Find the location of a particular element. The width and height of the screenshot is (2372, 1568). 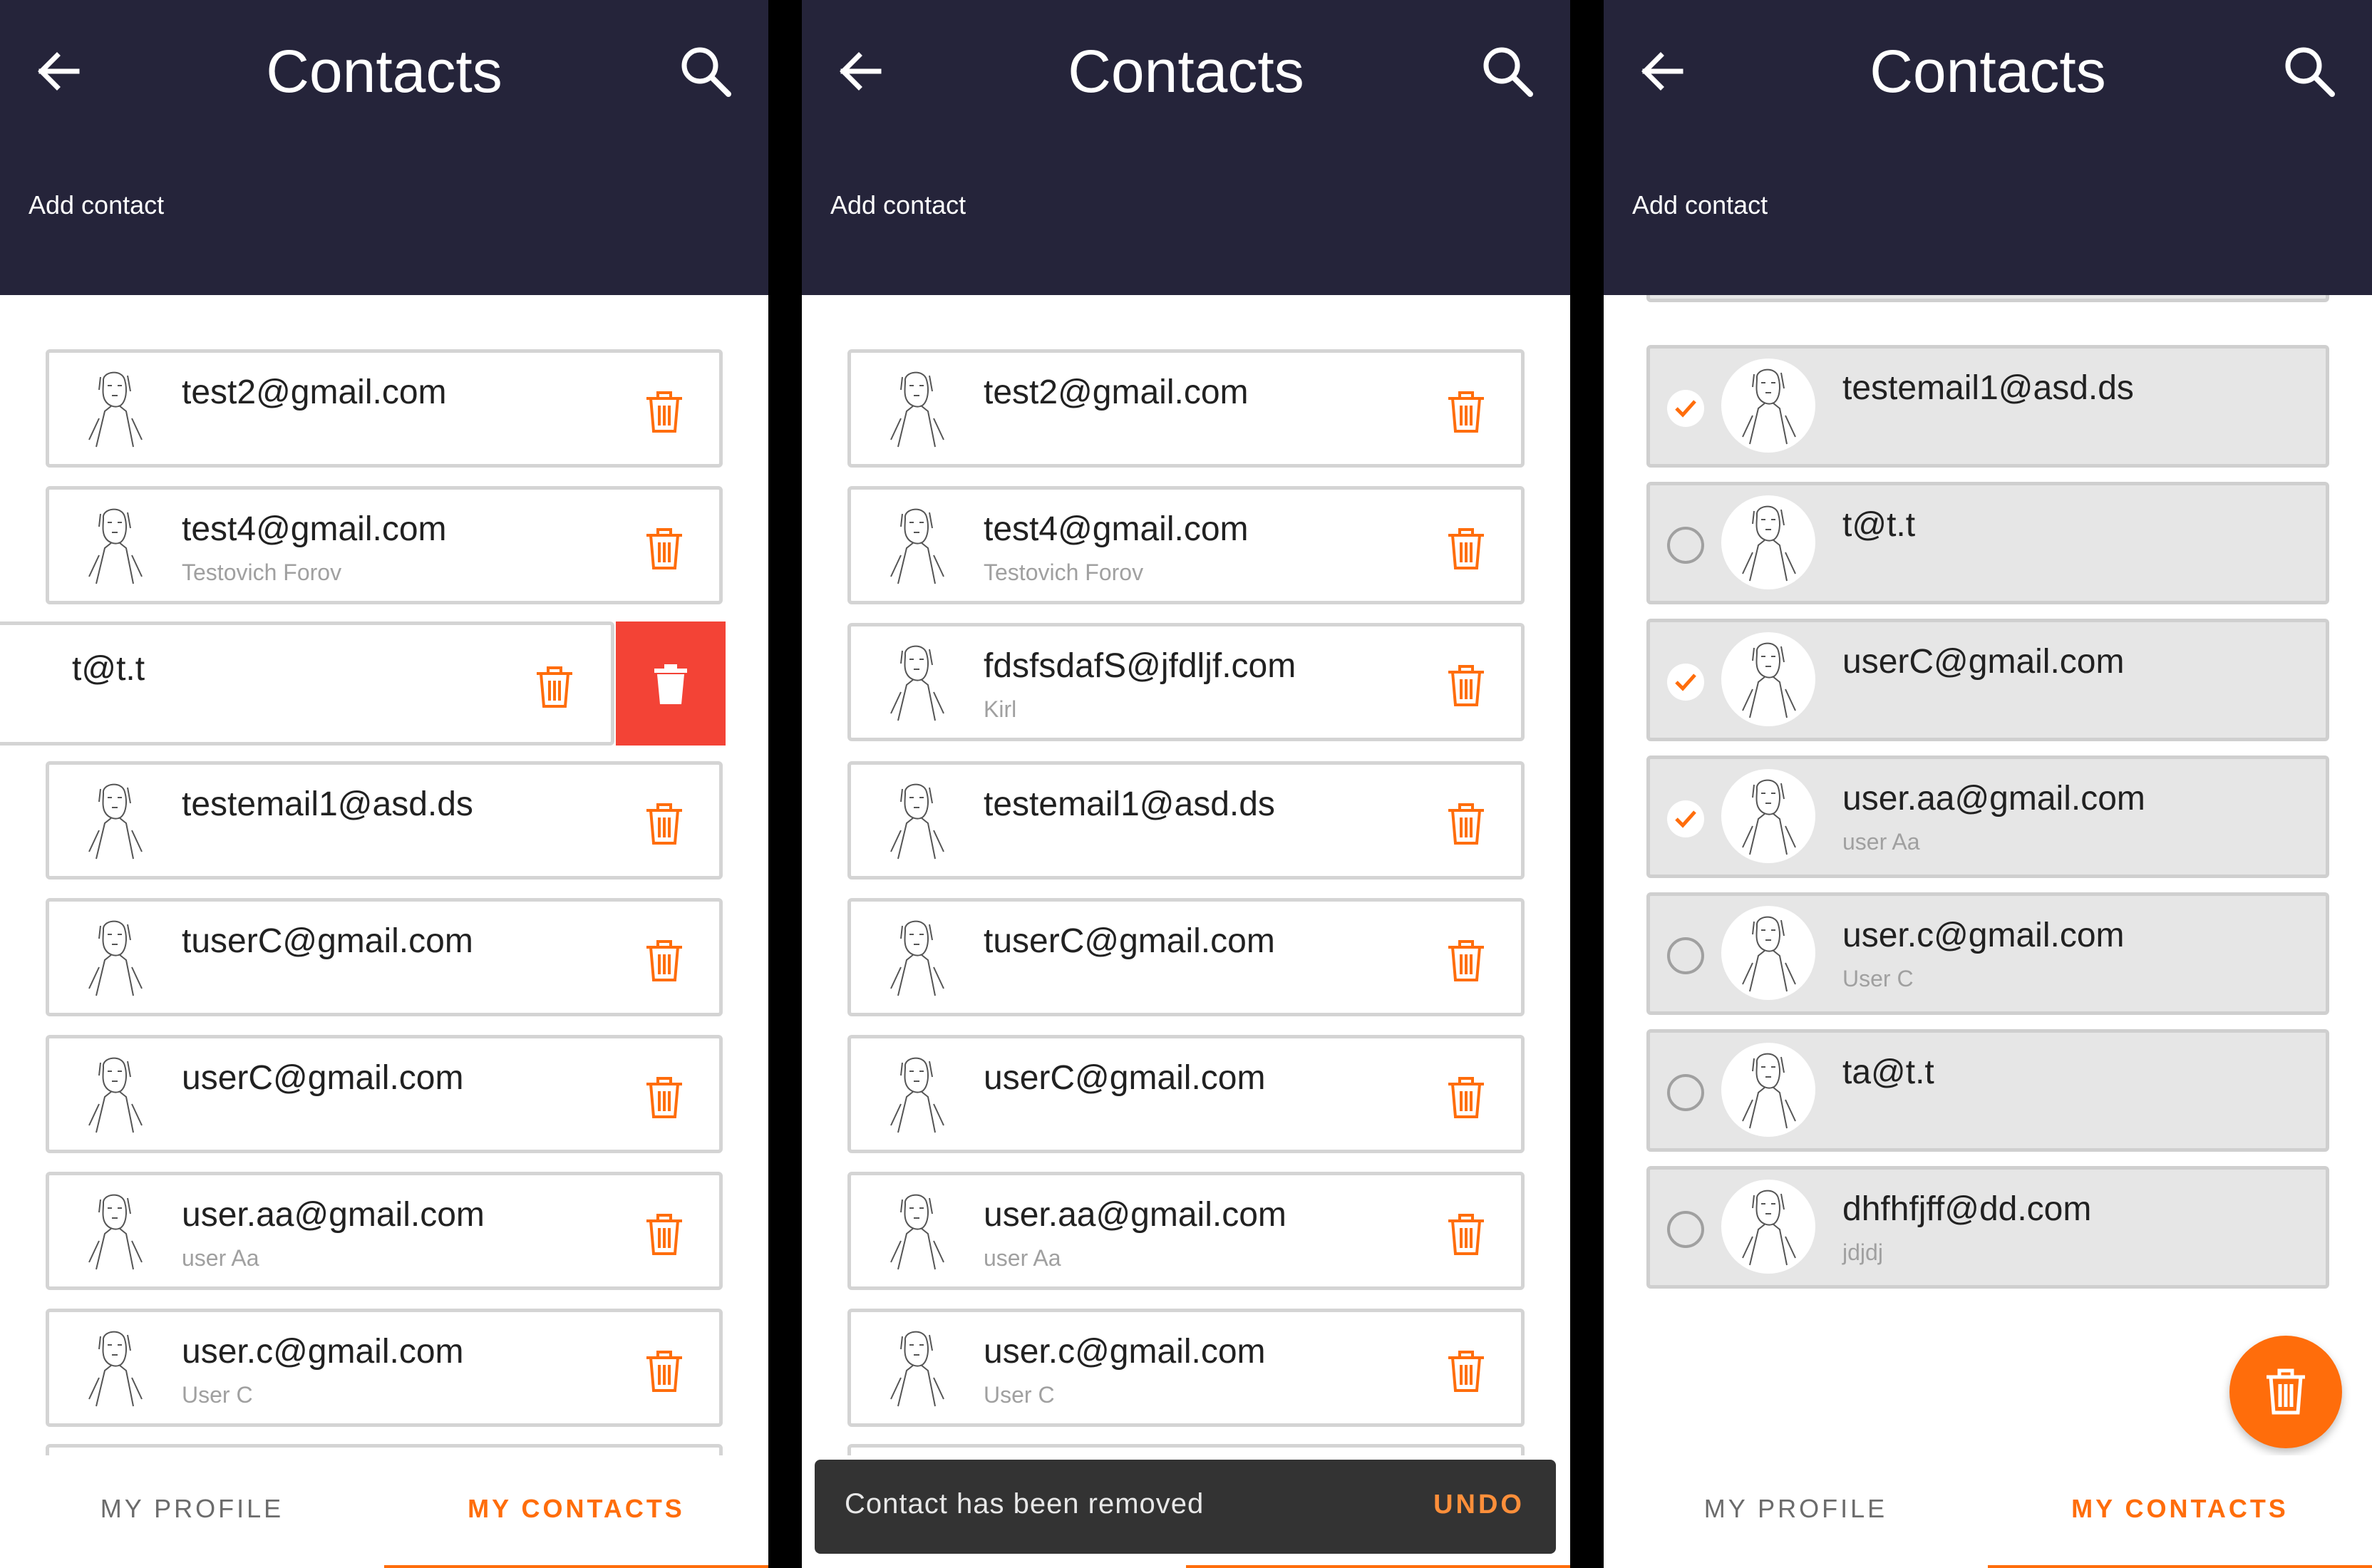

snackbar-message: Contact has been removed is located at coordinates (1025, 1504).